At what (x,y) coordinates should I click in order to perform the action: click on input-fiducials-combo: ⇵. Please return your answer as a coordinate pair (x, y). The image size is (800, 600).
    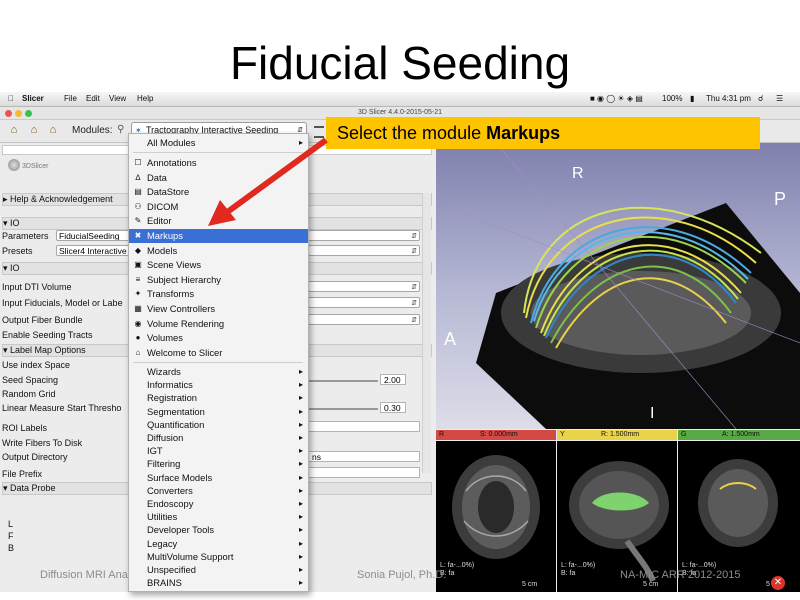
    Looking at the image, I should click on (364, 302).